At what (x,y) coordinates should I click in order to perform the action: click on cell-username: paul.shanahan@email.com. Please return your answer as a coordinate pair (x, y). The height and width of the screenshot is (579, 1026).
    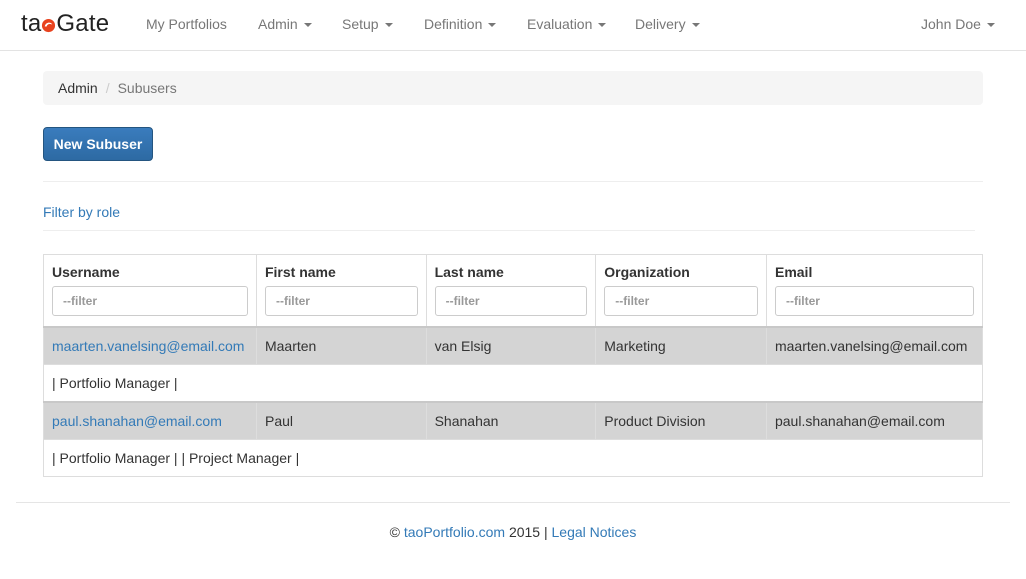
    Looking at the image, I should click on (150, 420).